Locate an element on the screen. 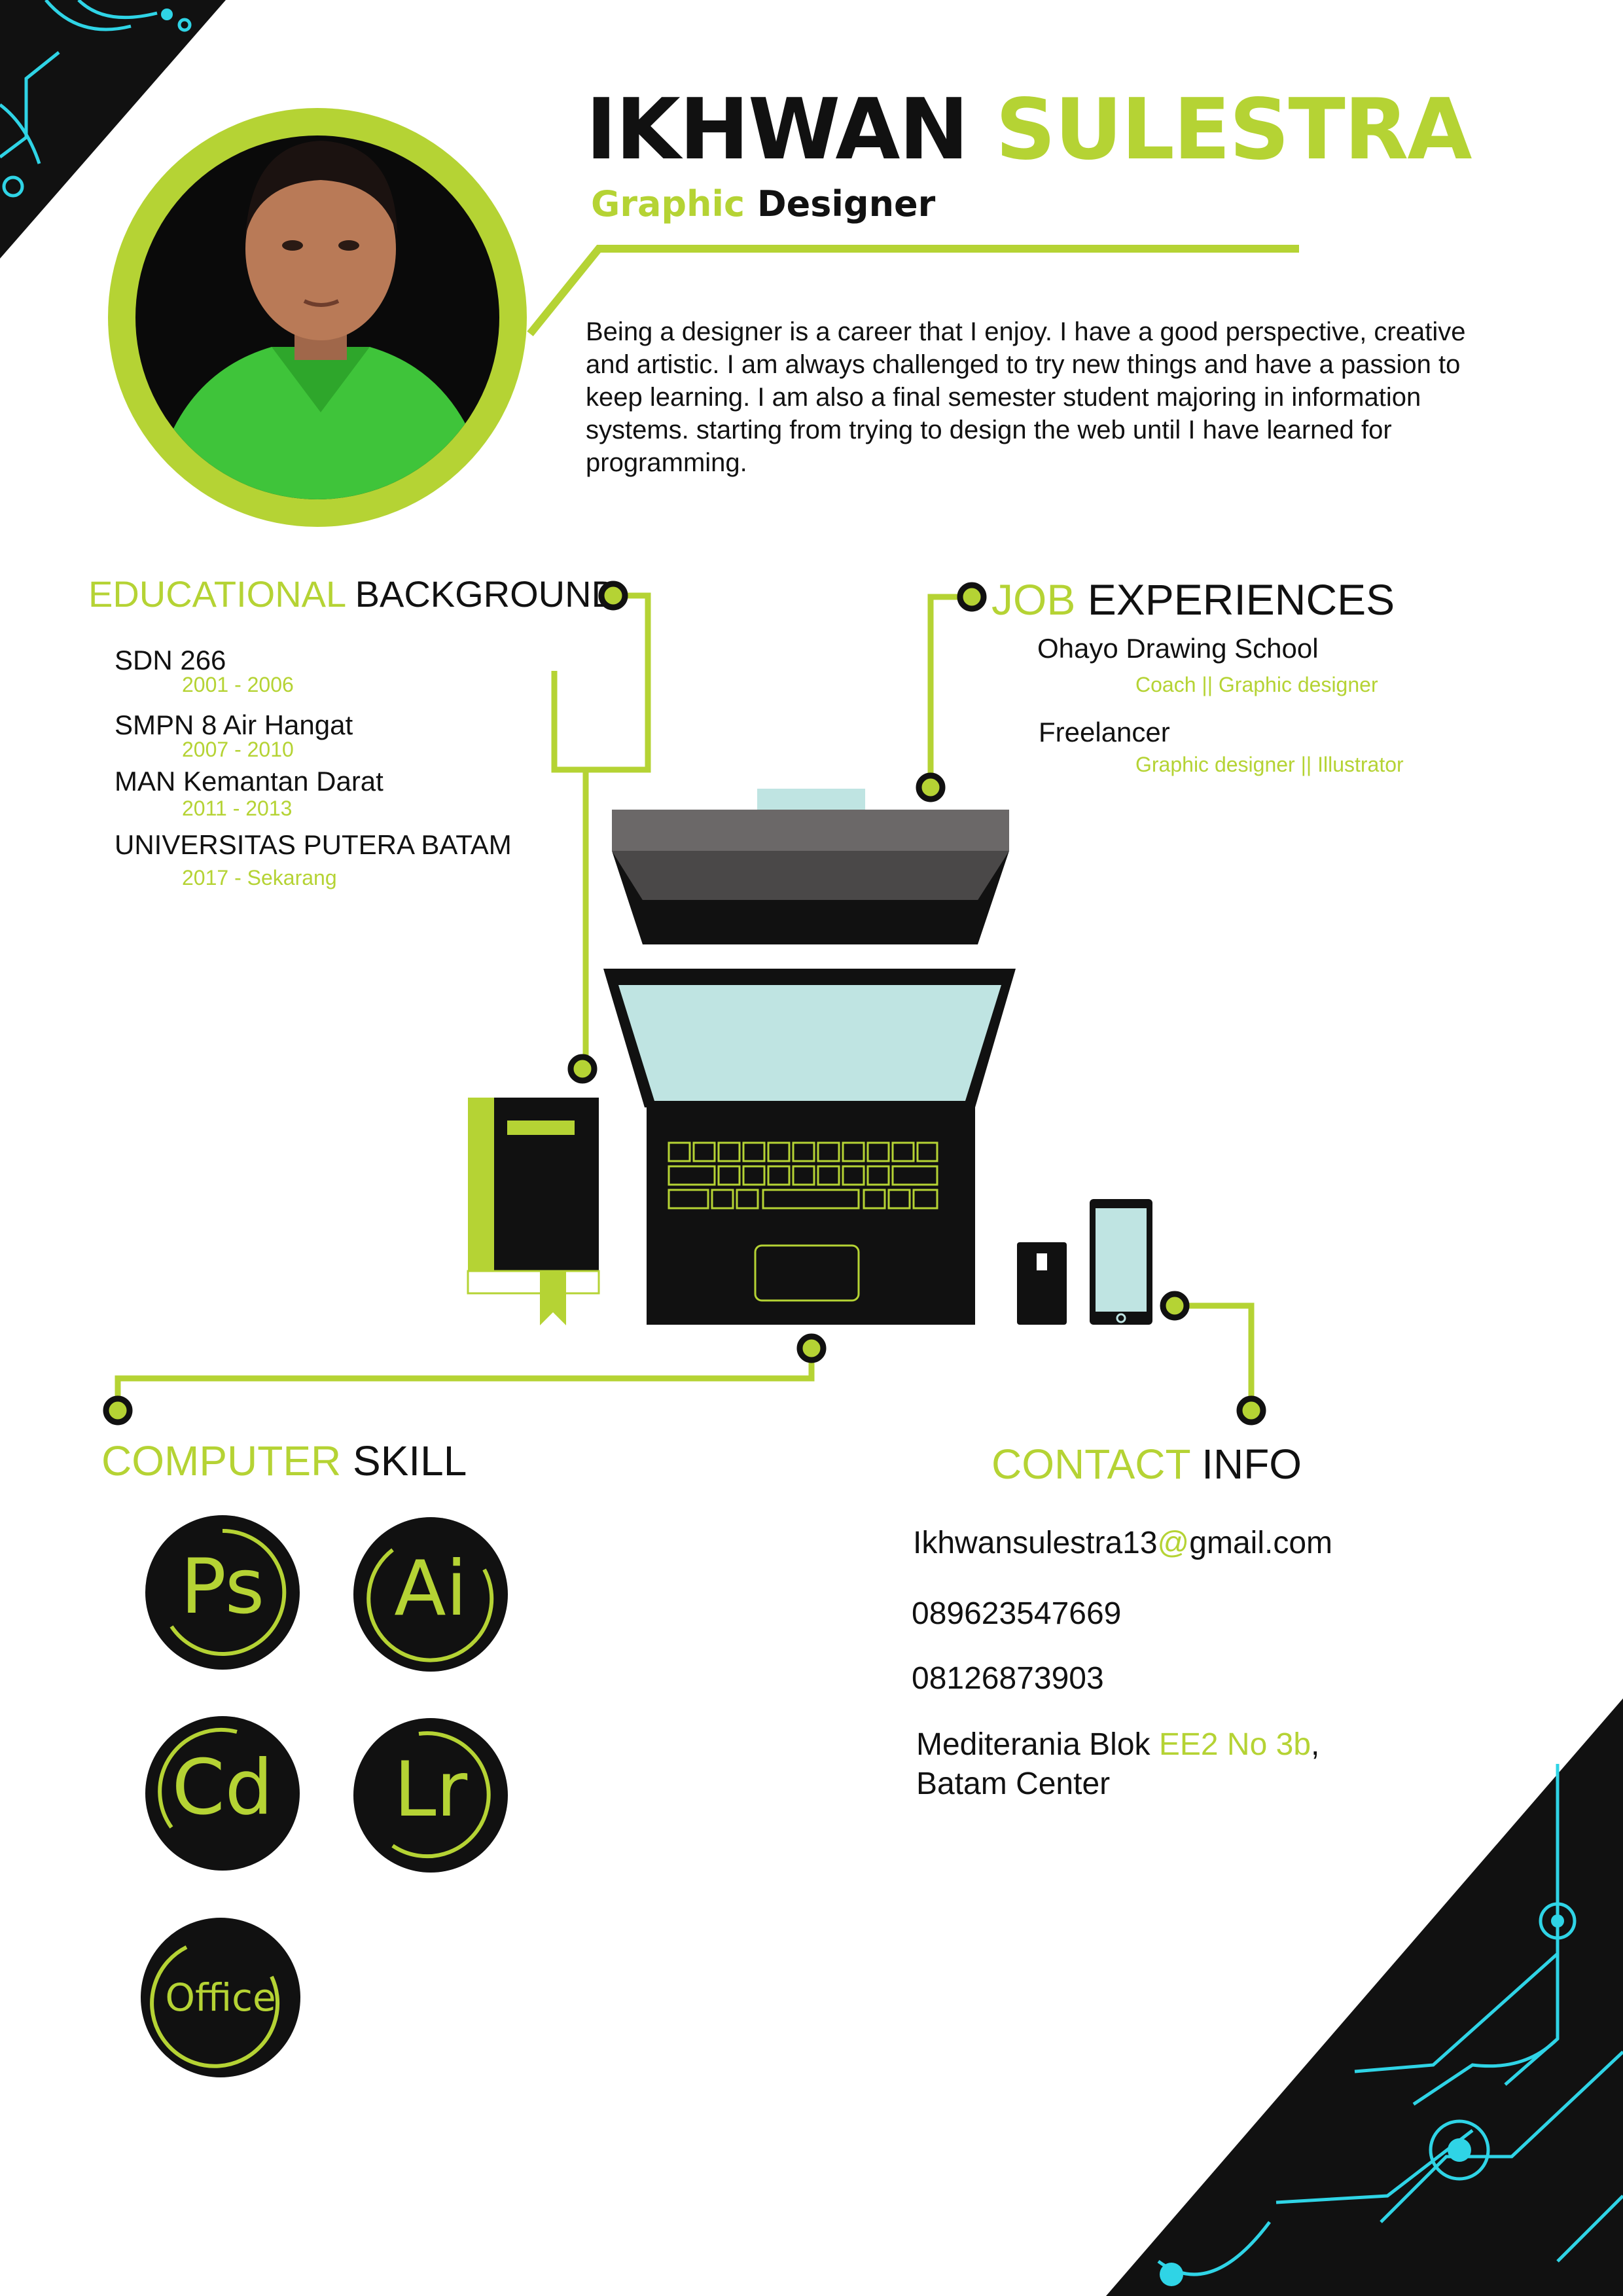  phone-icon is located at coordinates (1042, 1283).